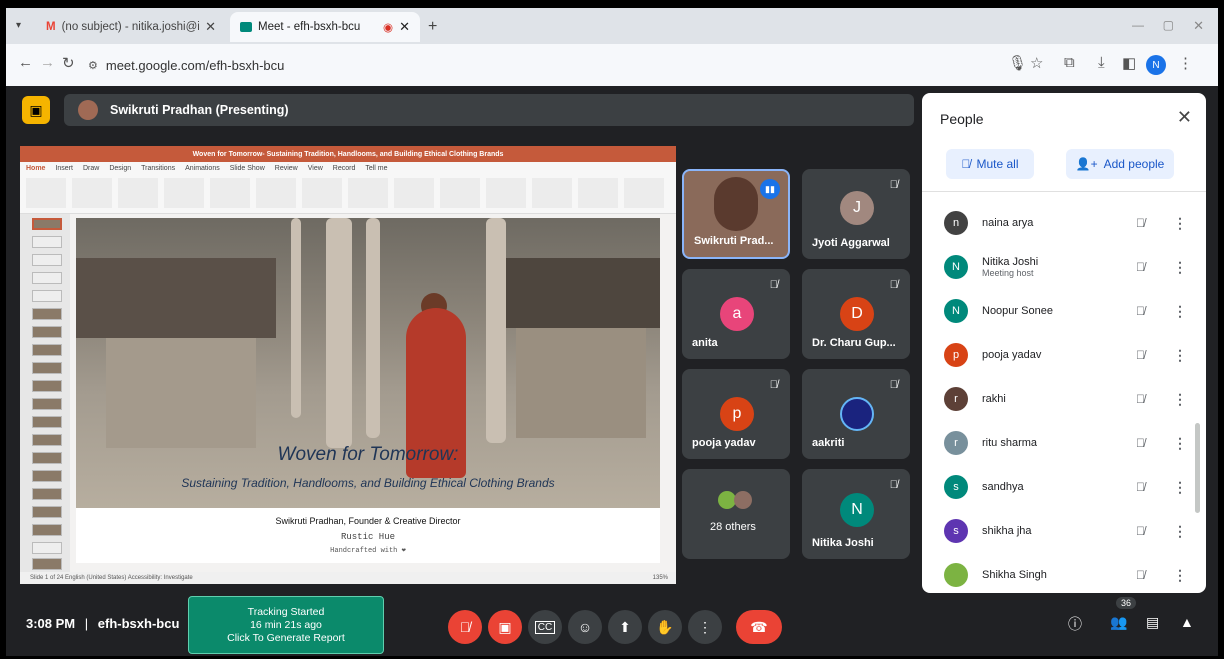  Describe the element at coordinates (47, 62) in the screenshot. I see `forward-icon: →` at that location.